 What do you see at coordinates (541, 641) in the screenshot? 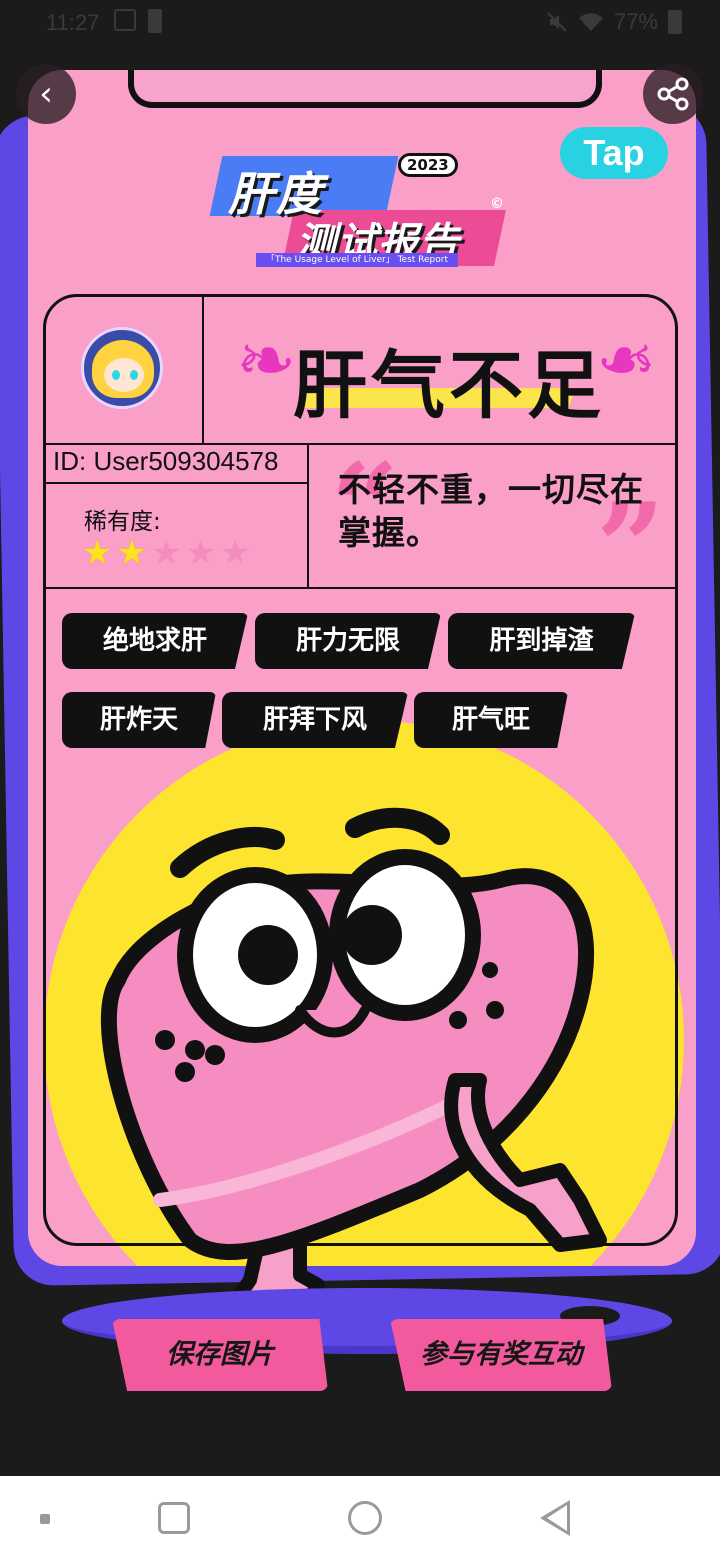
I see `tag: 肝到掉渣` at bounding box center [541, 641].